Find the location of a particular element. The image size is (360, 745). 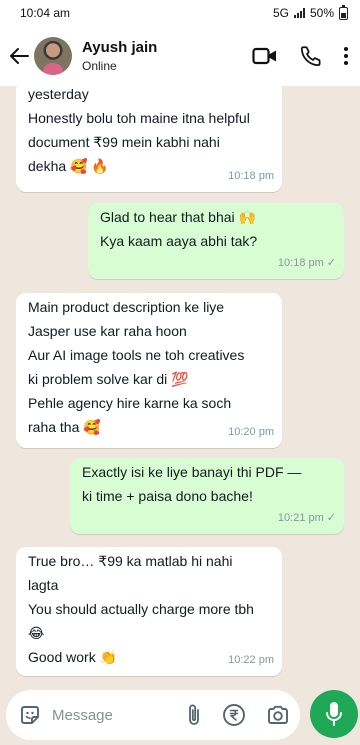

more-icon is located at coordinates (346, 56).